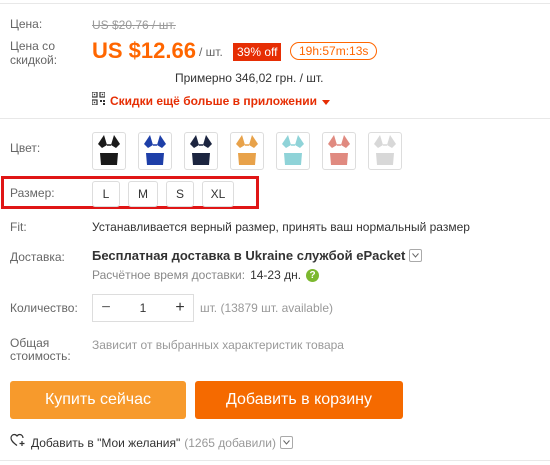  Describe the element at coordinates (98, 100) in the screenshot. I see `qr-code-icon` at that location.